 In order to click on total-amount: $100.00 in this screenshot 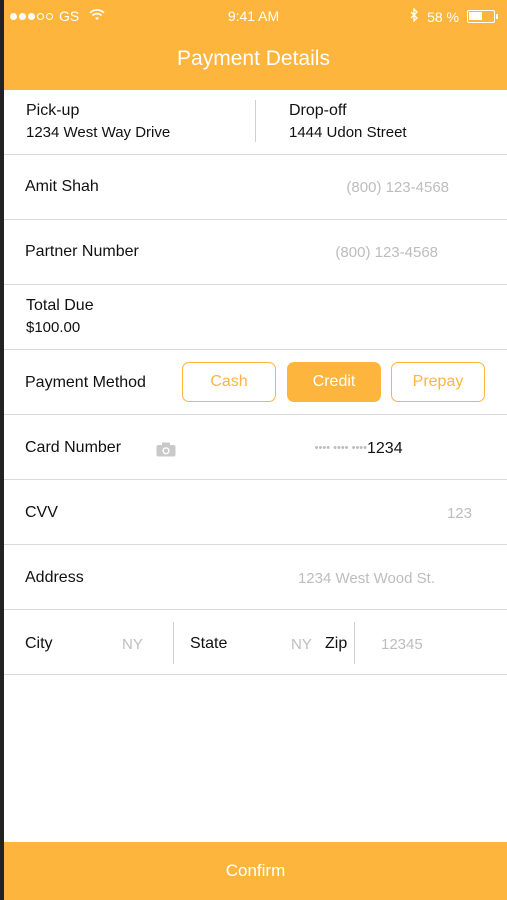, I will do `click(53, 327)`.